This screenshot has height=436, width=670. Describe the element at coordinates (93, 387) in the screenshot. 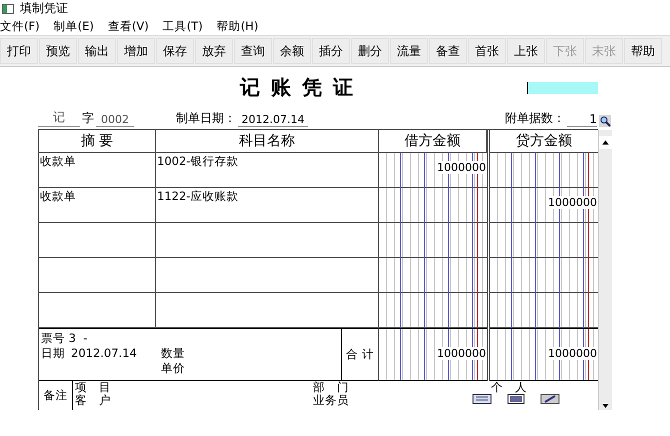

I see `project-label: 项 目` at that location.